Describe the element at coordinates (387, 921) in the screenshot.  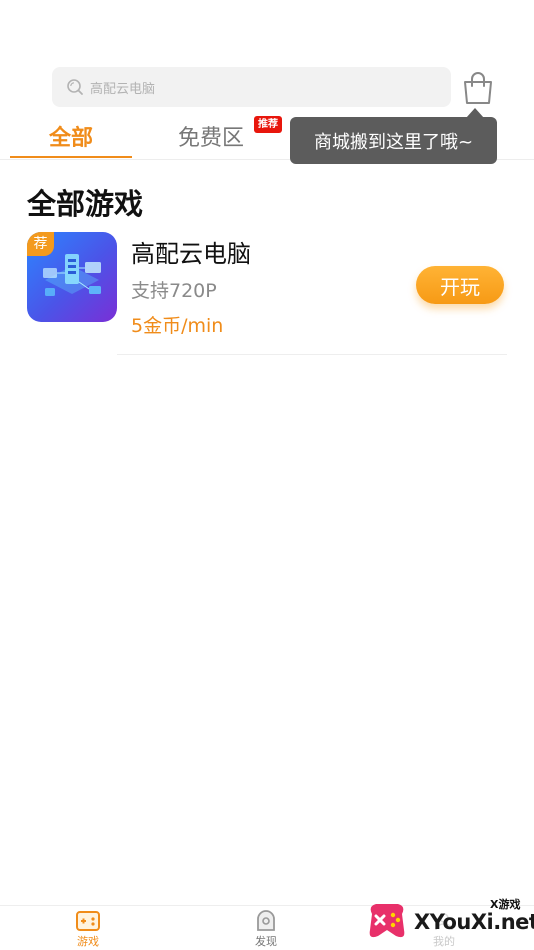
I see `watermark-logo-icon` at that location.